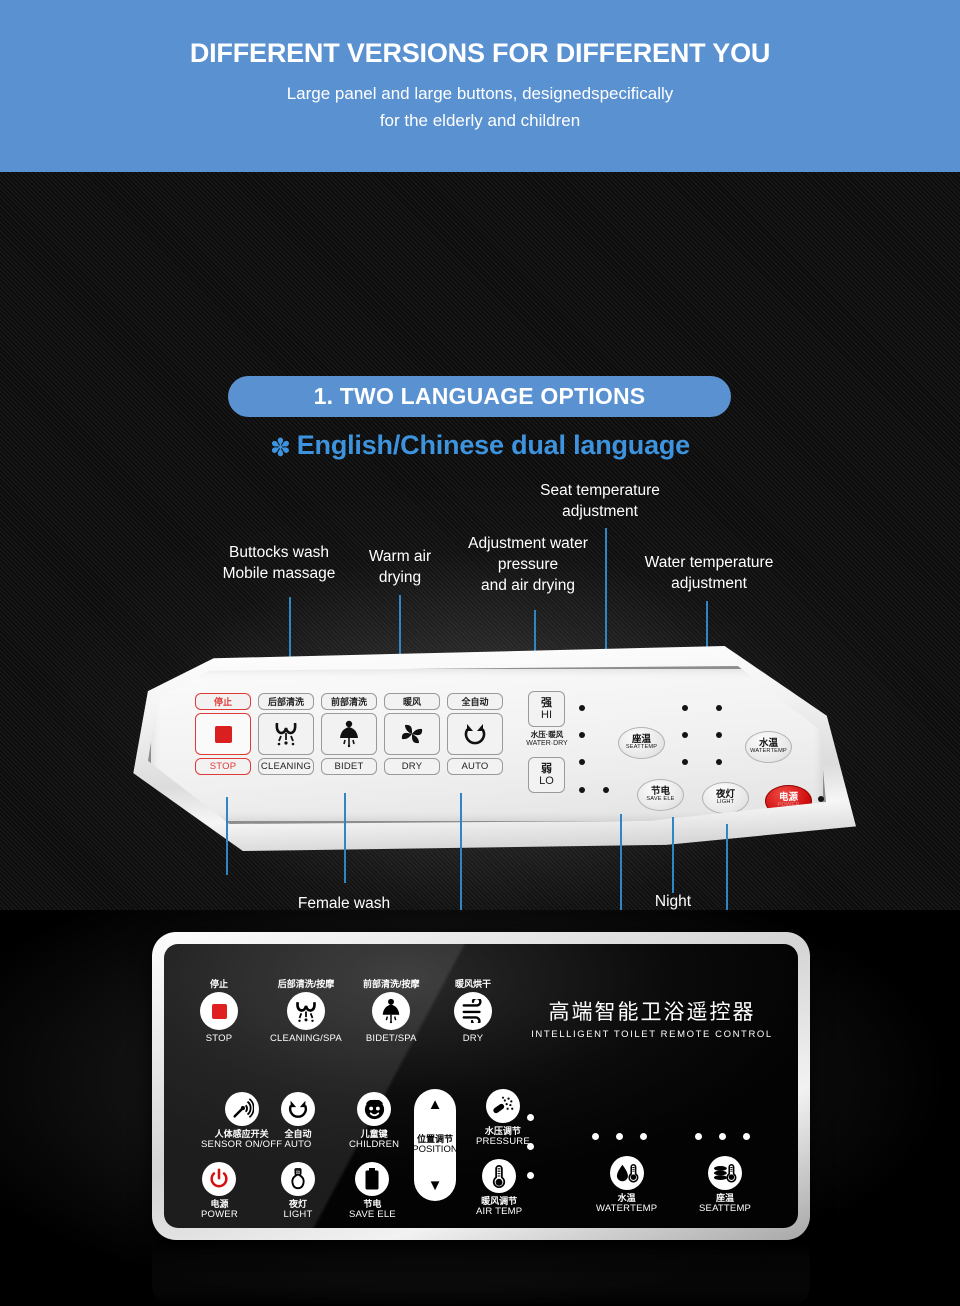 Image resolution: width=960 pixels, height=1306 pixels. Describe the element at coordinates (391, 1038) in the screenshot. I see `remote-bidet-spa-en: BIDET/SPA` at that location.